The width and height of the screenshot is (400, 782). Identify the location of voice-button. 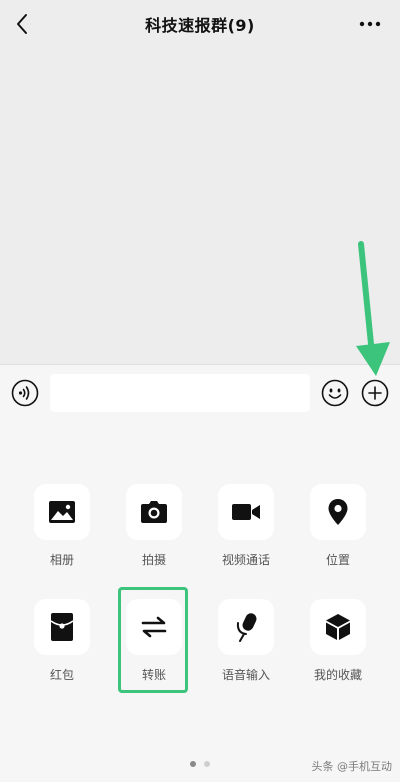
(25, 393).